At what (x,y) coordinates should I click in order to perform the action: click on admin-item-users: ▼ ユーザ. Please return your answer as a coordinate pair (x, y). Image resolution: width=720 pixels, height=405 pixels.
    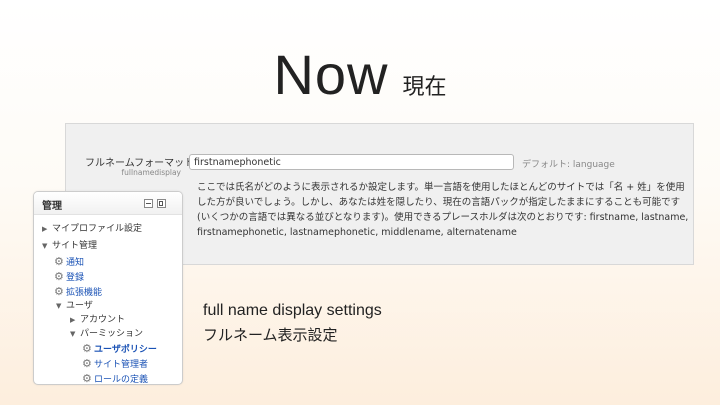
    Looking at the image, I should click on (74, 306).